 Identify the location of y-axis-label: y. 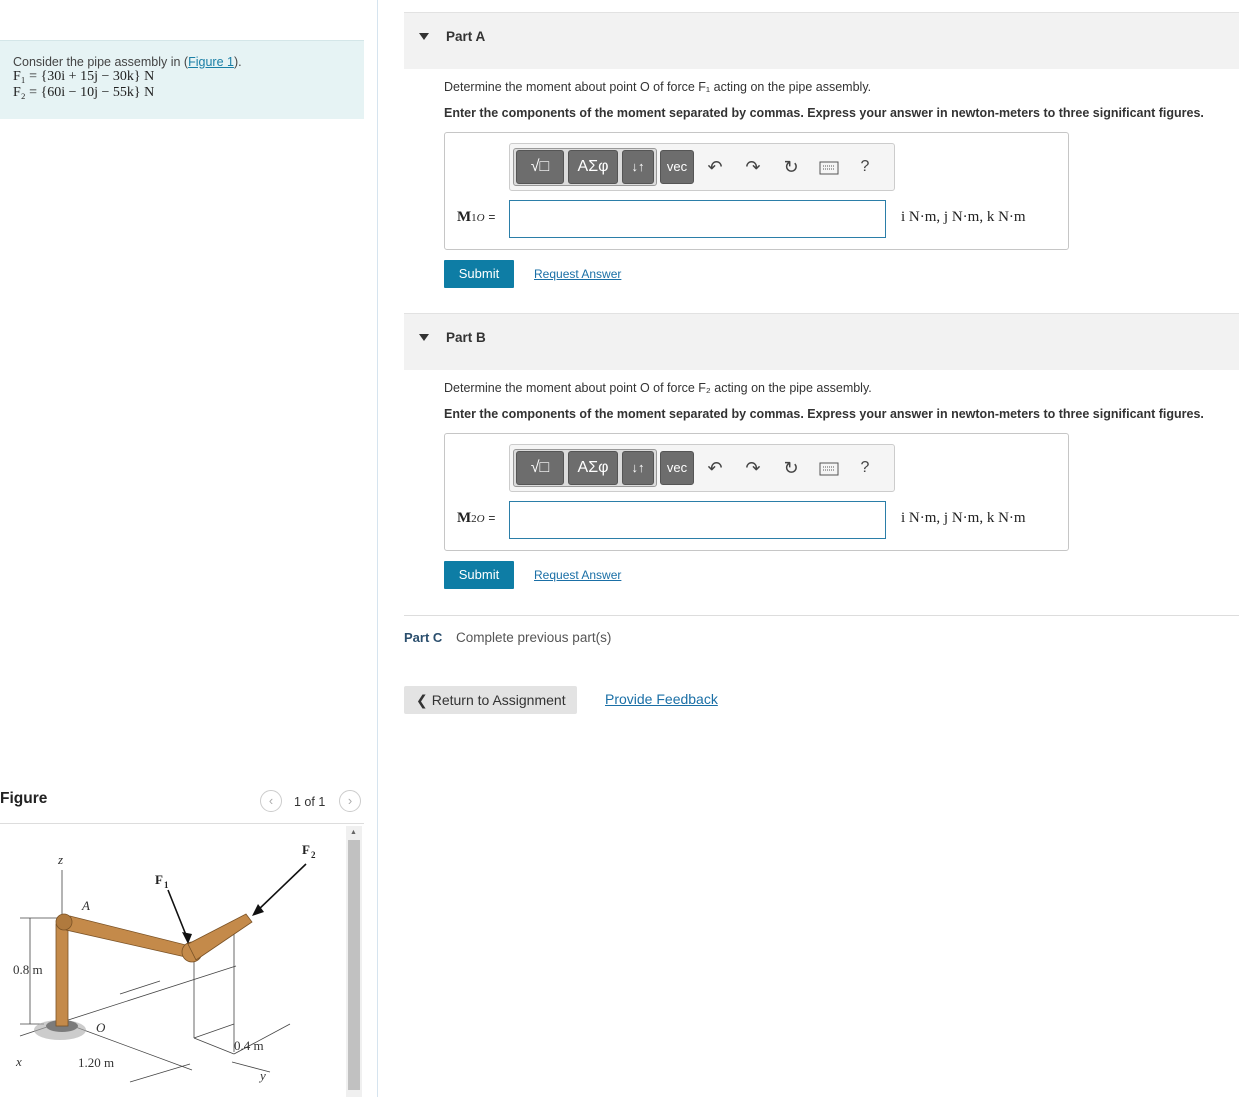
(262, 1075).